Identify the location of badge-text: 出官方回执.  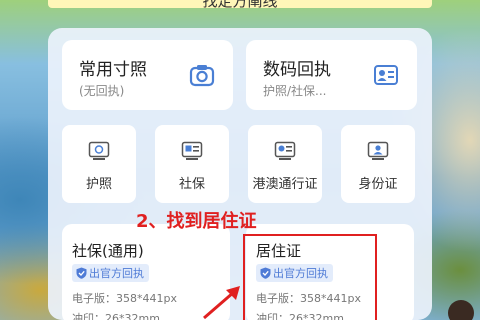
(116, 273).